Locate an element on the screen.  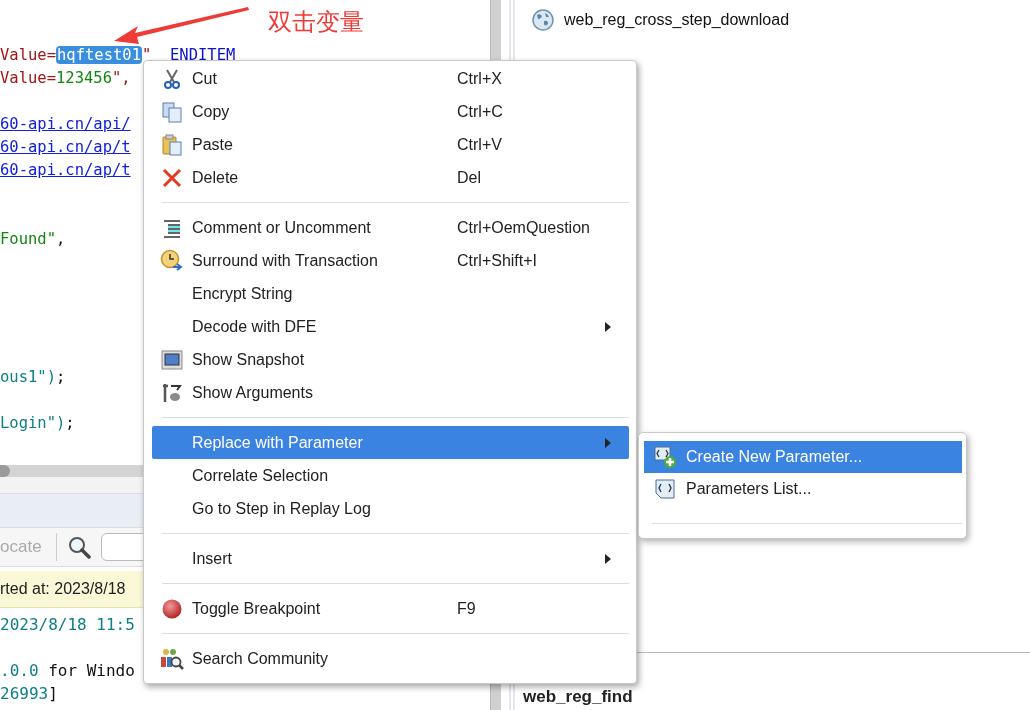
scissors-icon is located at coordinates (172, 78).